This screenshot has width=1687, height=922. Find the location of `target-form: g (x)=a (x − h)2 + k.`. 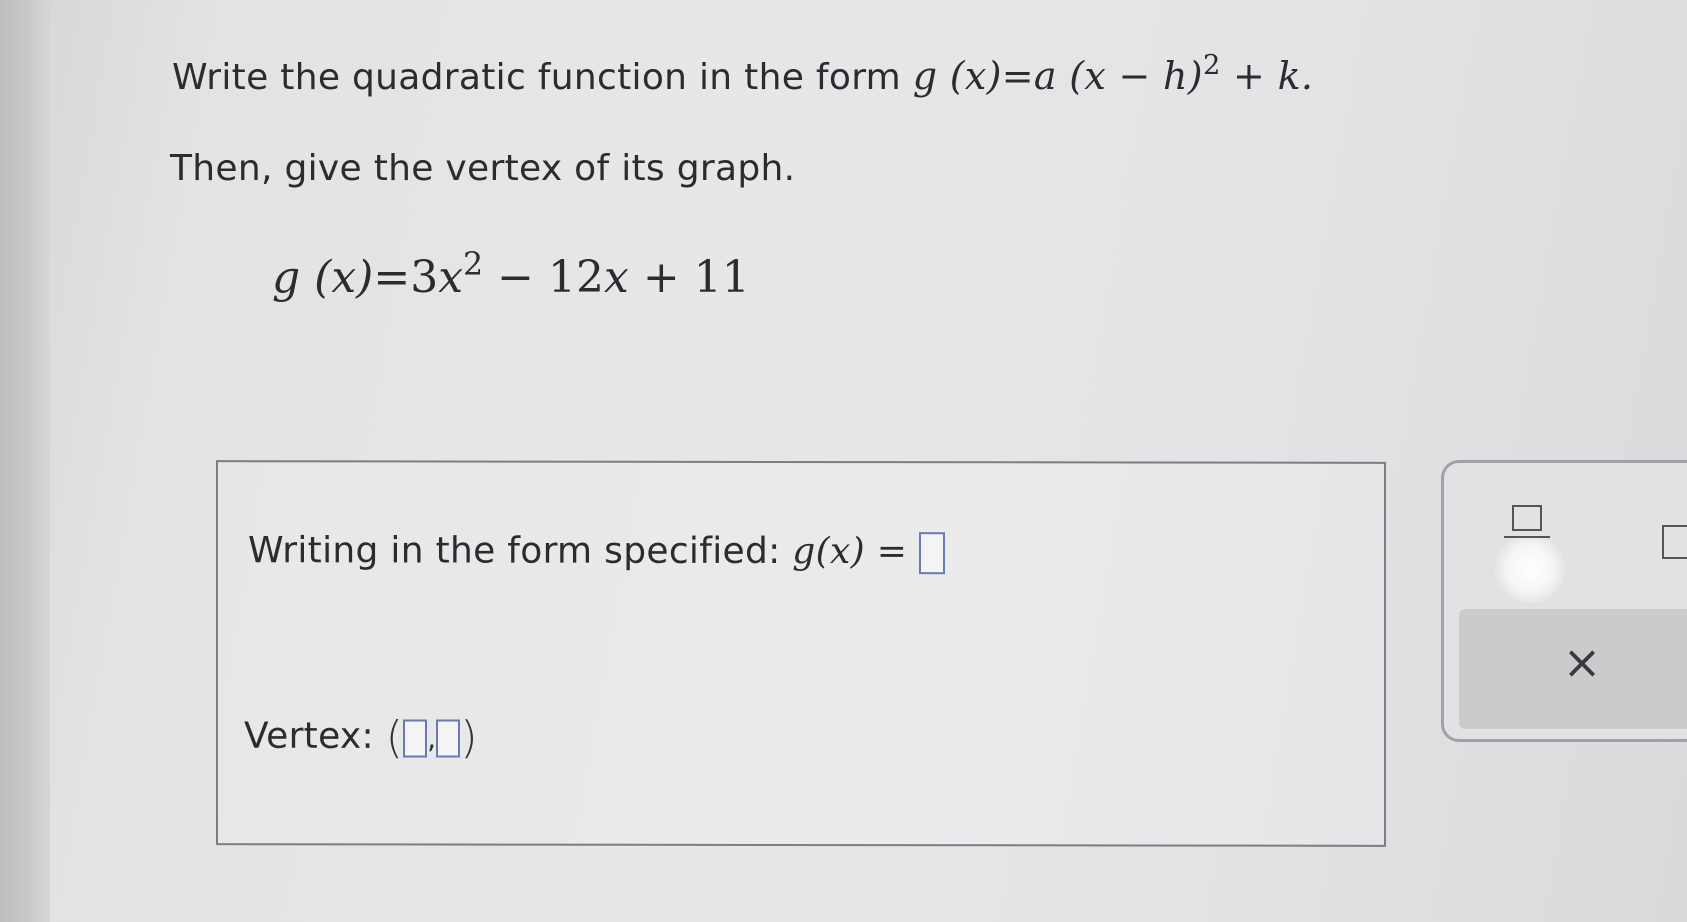

target-form: g (x)=a (x − h)2 + k. is located at coordinates (1113, 74).